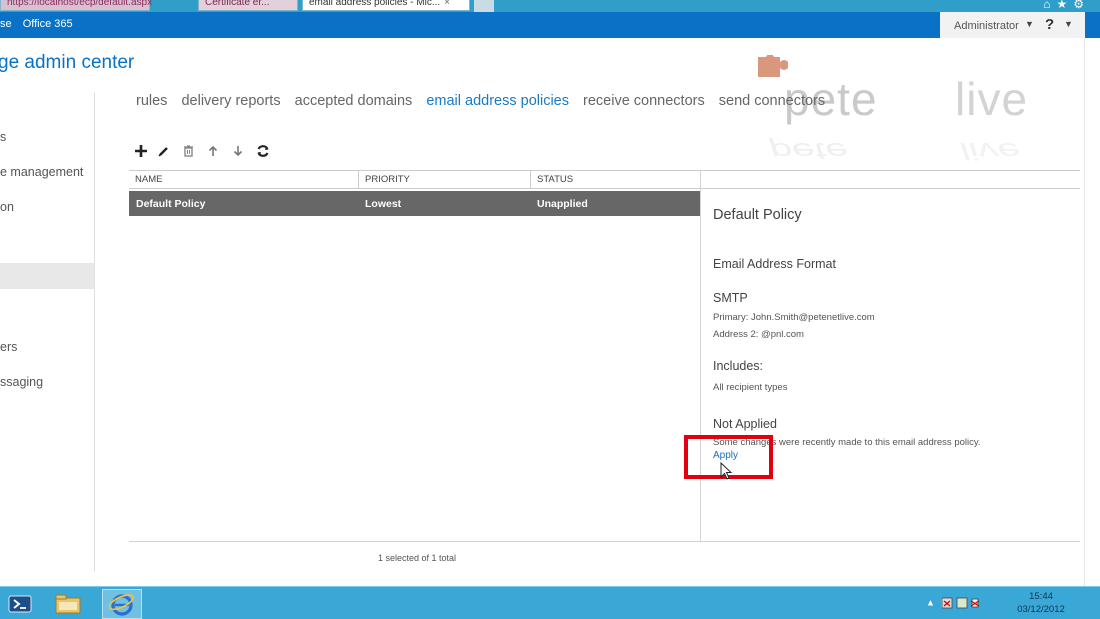  I want to click on tab-rules: rules, so click(151, 101).